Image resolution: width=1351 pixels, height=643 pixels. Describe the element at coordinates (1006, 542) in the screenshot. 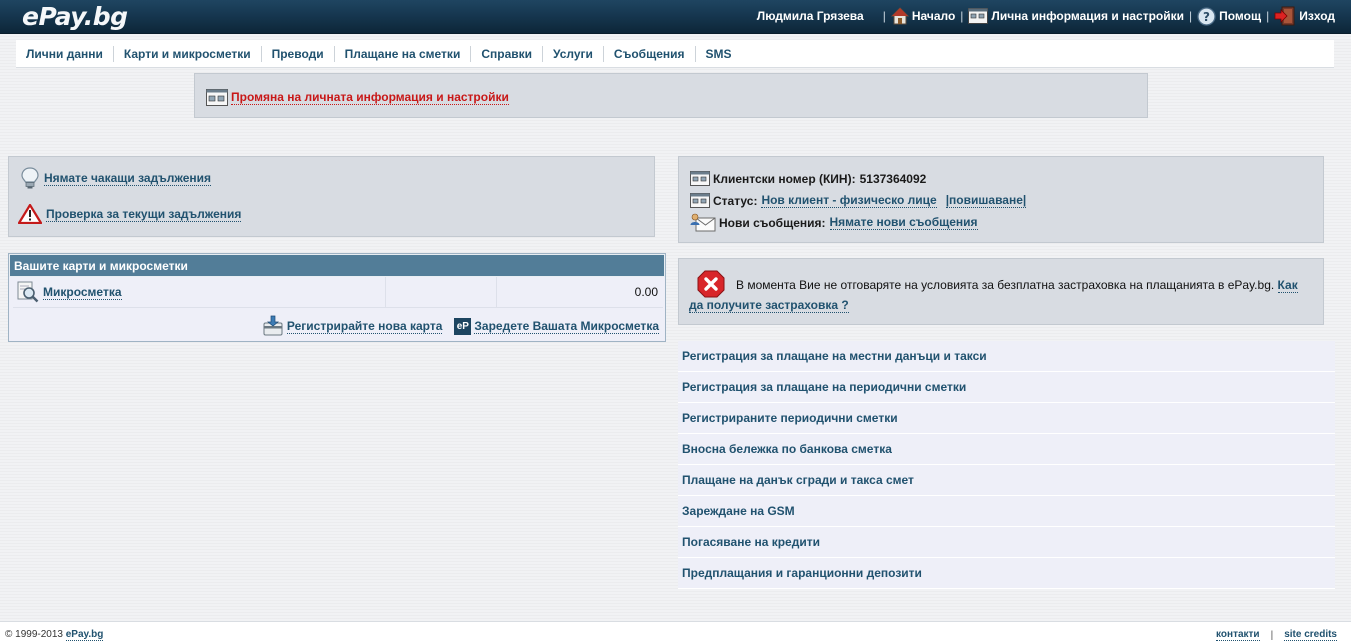

I see `list-item: Погасяване на кредити` at that location.